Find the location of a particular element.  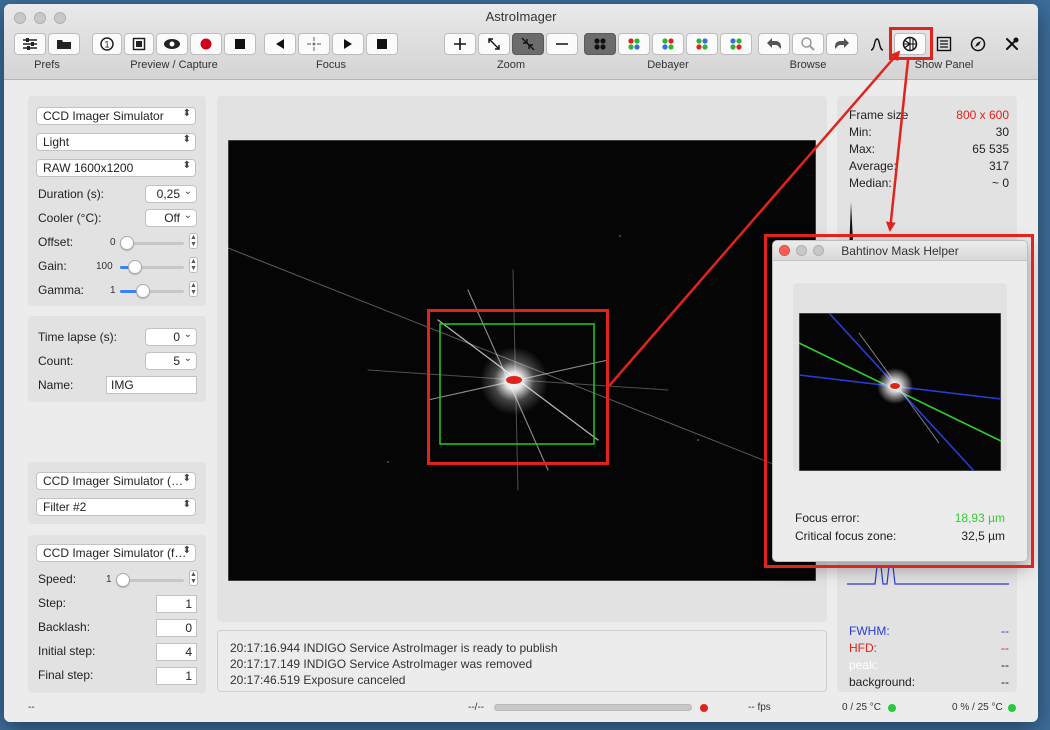

name-field: IMG is located at coordinates (151, 385).